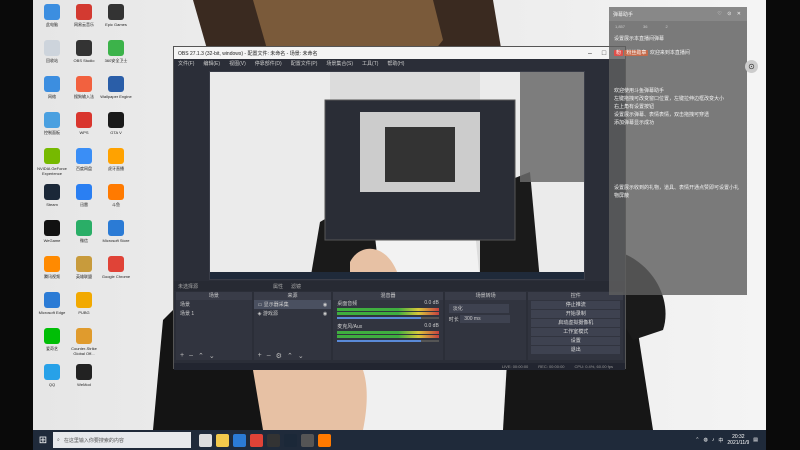  Describe the element at coordinates (279, 356) in the screenshot. I see `gear-icon: ⚙` at that location.